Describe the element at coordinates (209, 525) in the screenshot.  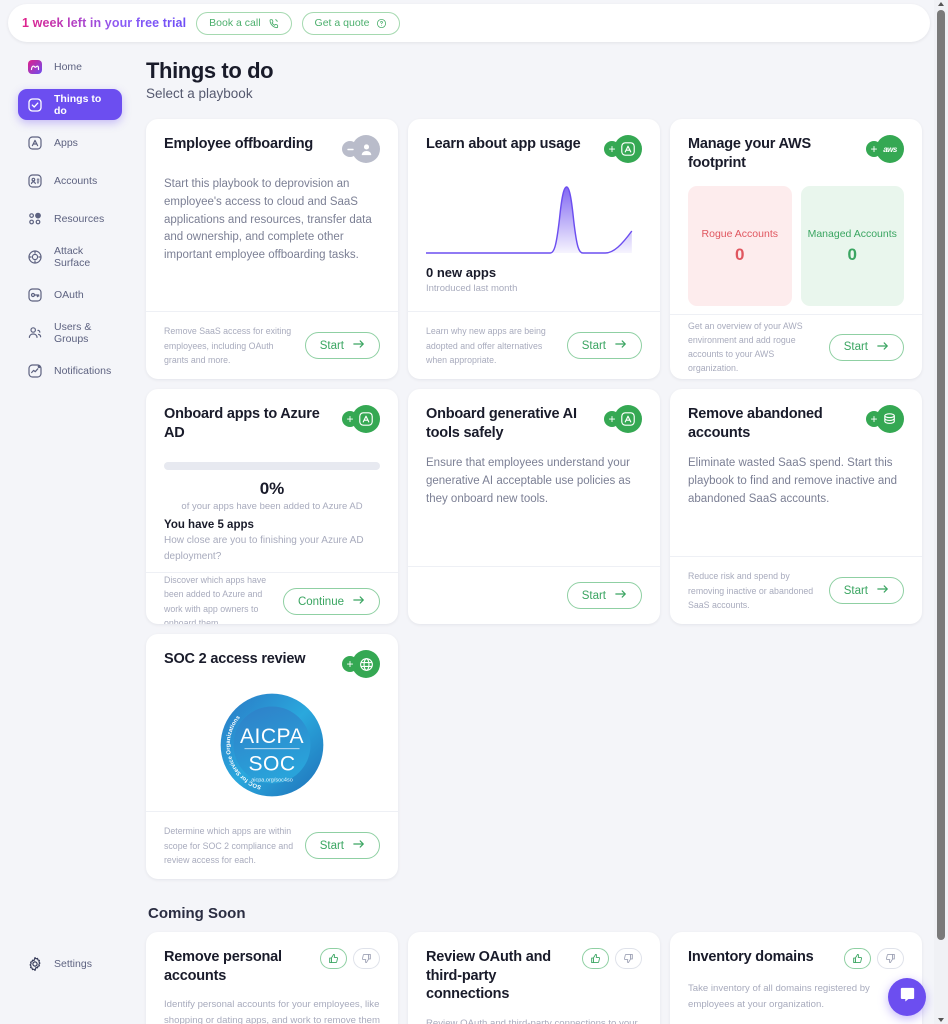
I see `apps-count-heading: You have 5 apps` at that location.